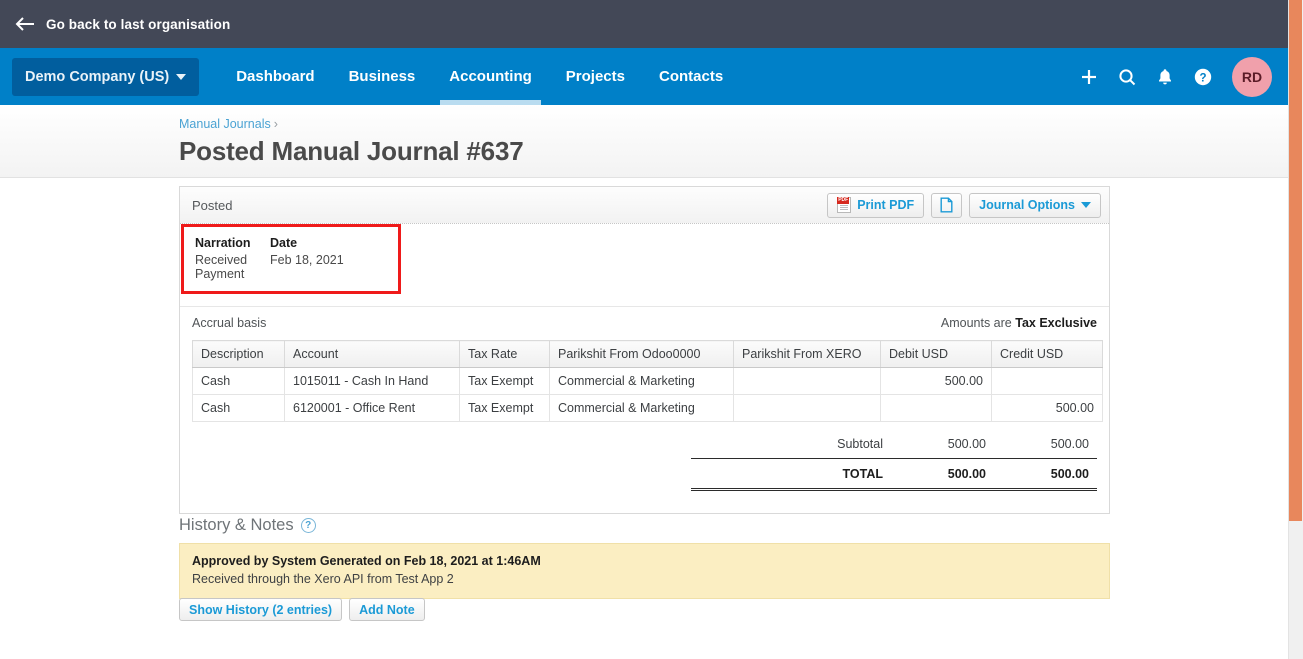  Describe the element at coordinates (644, 323) in the screenshot. I see `accounting-basis-row: Accrual basis Amounts are Tax Exclusive` at that location.